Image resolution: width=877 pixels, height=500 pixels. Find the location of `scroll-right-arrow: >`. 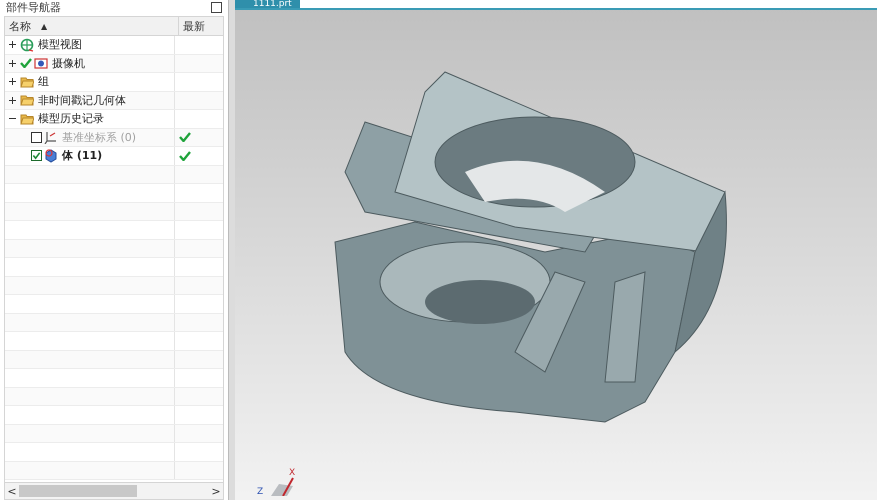

scroll-right-arrow: > is located at coordinates (216, 491).